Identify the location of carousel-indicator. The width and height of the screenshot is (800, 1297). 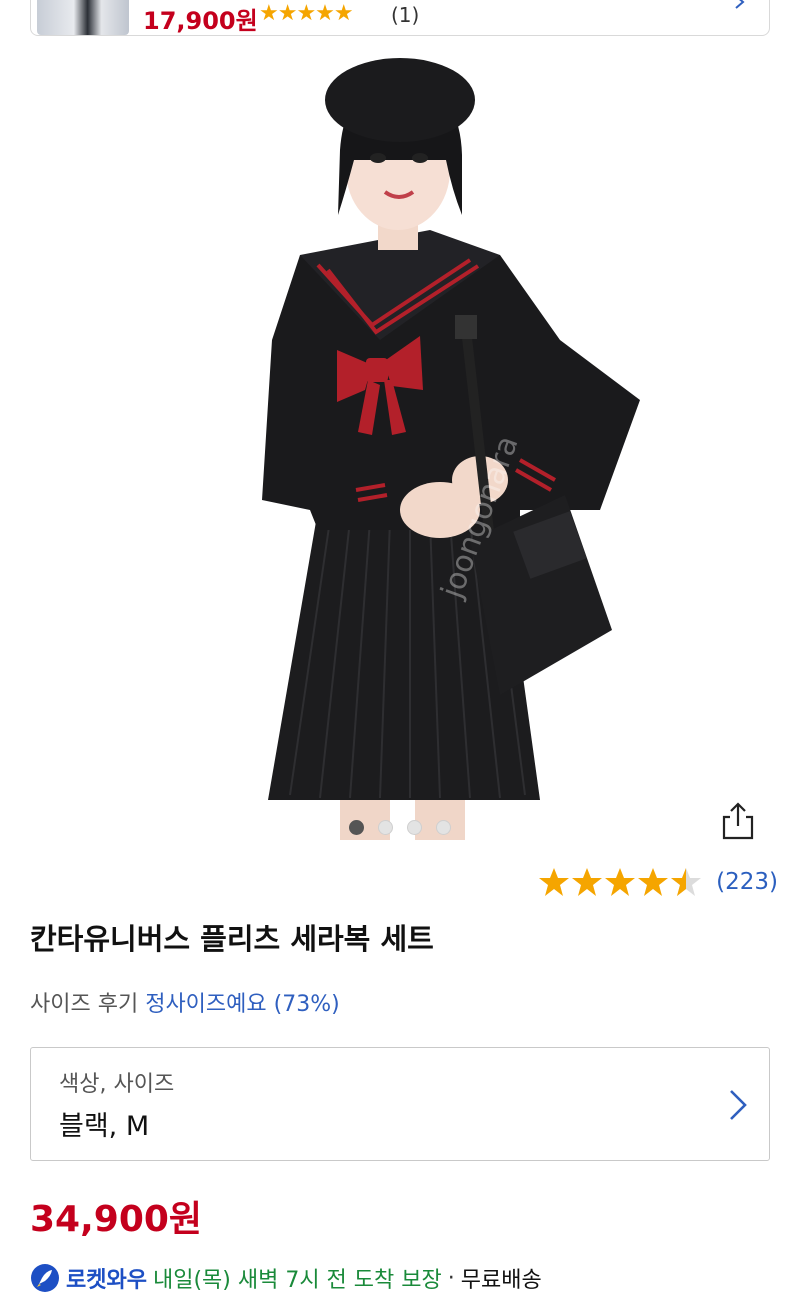
(400, 827).